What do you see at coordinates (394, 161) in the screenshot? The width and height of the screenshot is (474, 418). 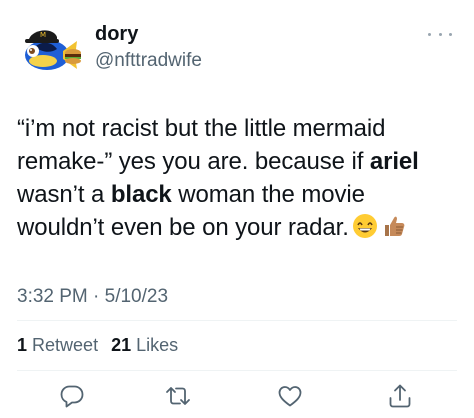 I see `tweet-text-bold: ariel` at bounding box center [394, 161].